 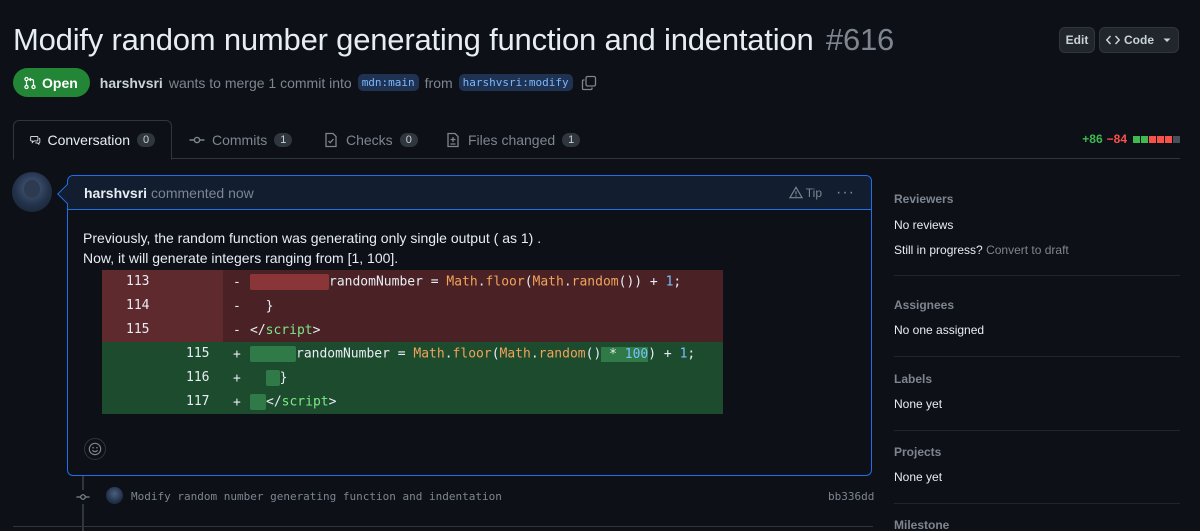 I want to click on code-button: Code, so click(x=1139, y=40).